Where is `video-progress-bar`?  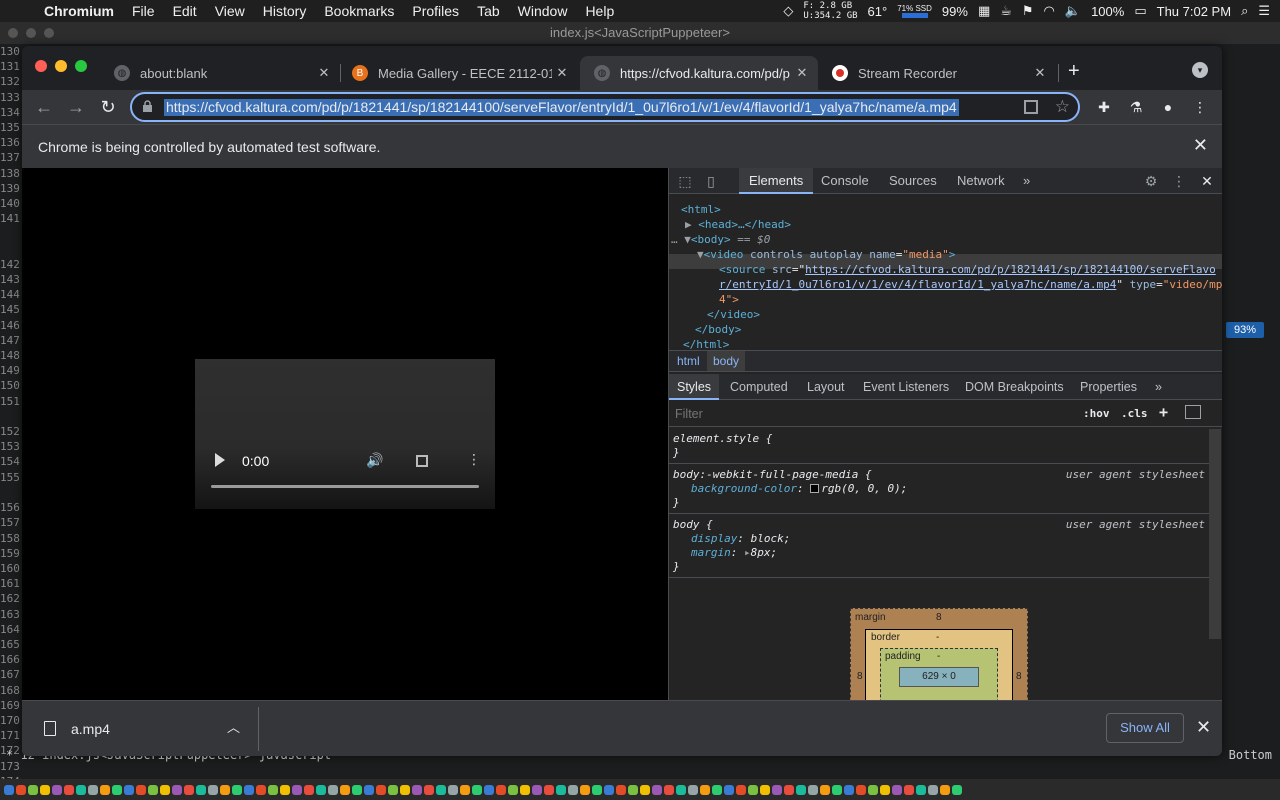 video-progress-bar is located at coordinates (345, 486).